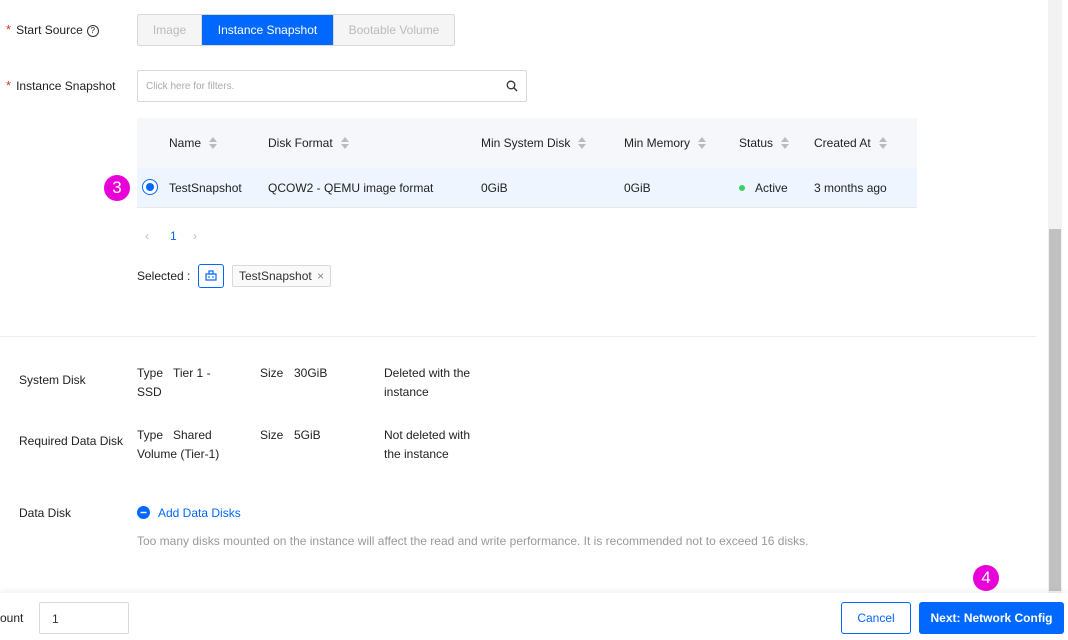 The width and height of the screenshot is (1068, 640). I want to click on system-disk-label: System Disk, so click(52, 380).